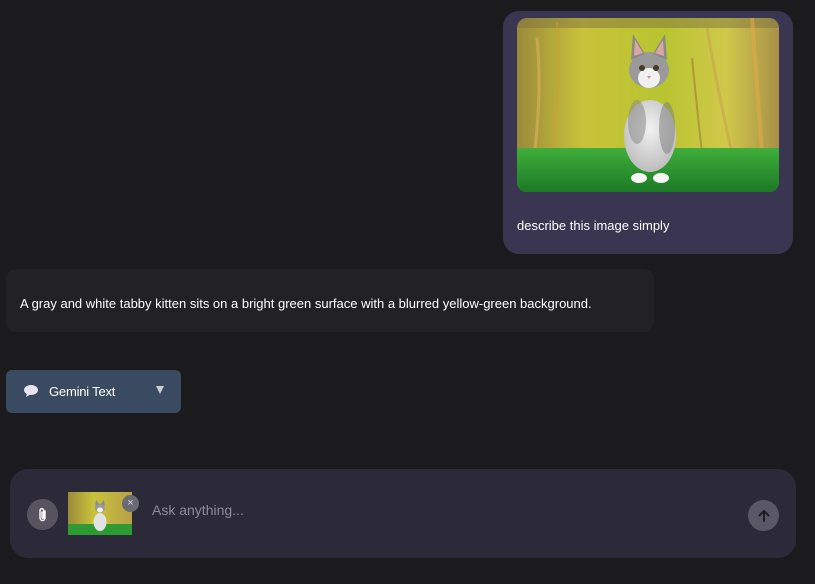  What do you see at coordinates (82, 391) in the screenshot?
I see `model-selector-label: Gemini Text` at bounding box center [82, 391].